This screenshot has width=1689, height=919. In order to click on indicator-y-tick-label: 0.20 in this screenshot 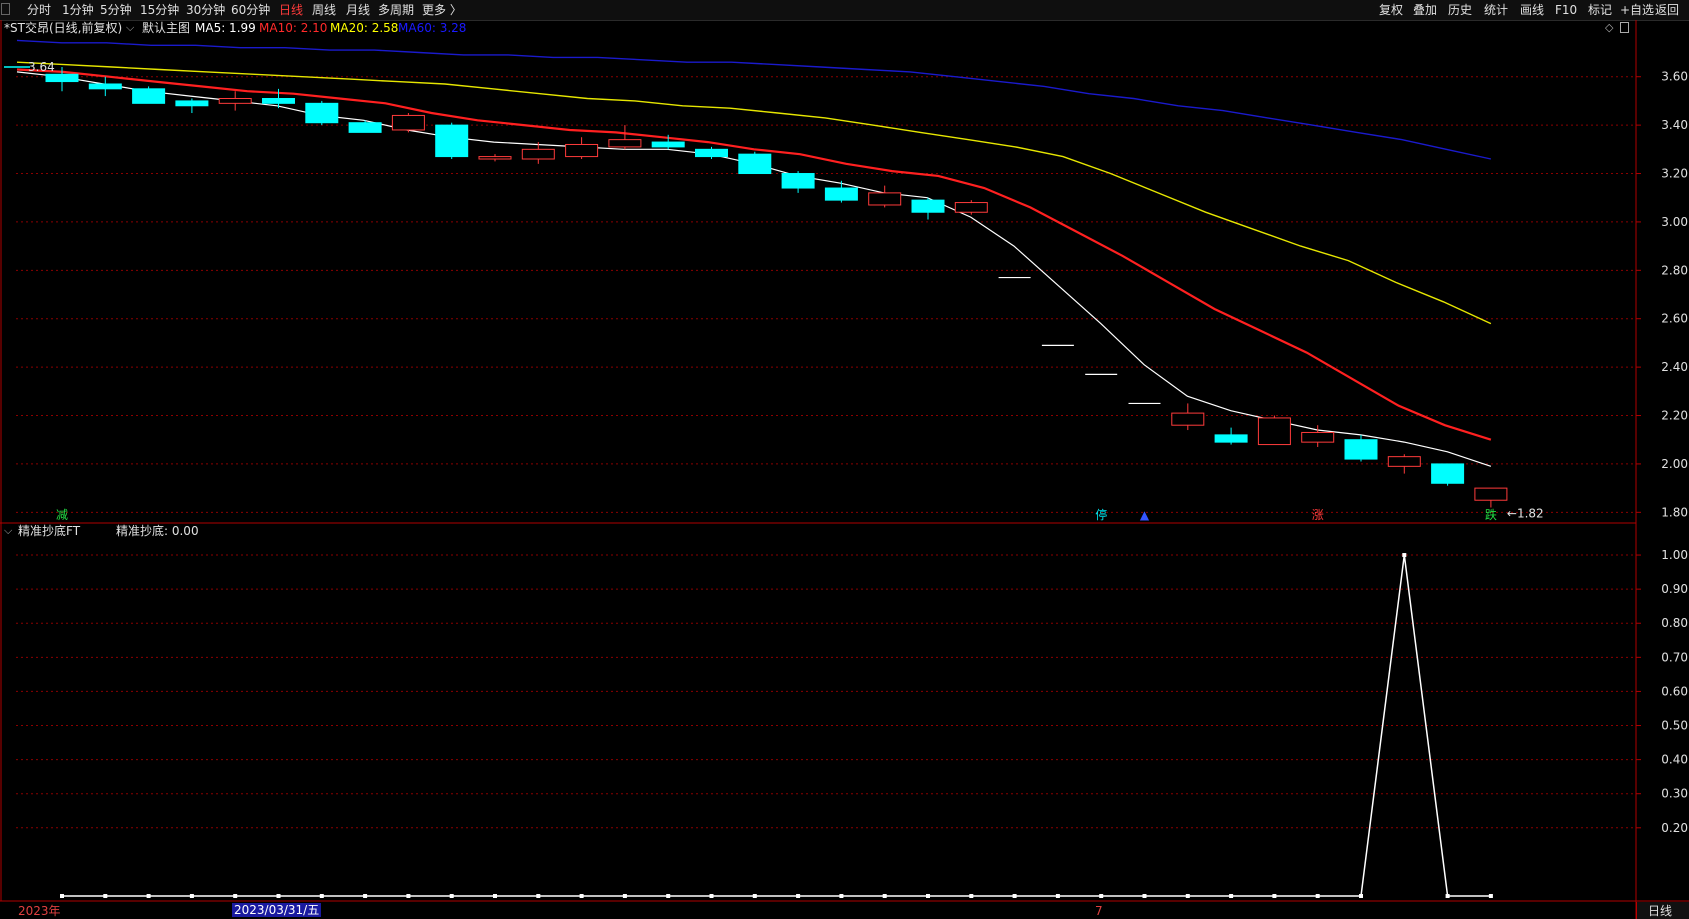, I will do `click(1674, 828)`.